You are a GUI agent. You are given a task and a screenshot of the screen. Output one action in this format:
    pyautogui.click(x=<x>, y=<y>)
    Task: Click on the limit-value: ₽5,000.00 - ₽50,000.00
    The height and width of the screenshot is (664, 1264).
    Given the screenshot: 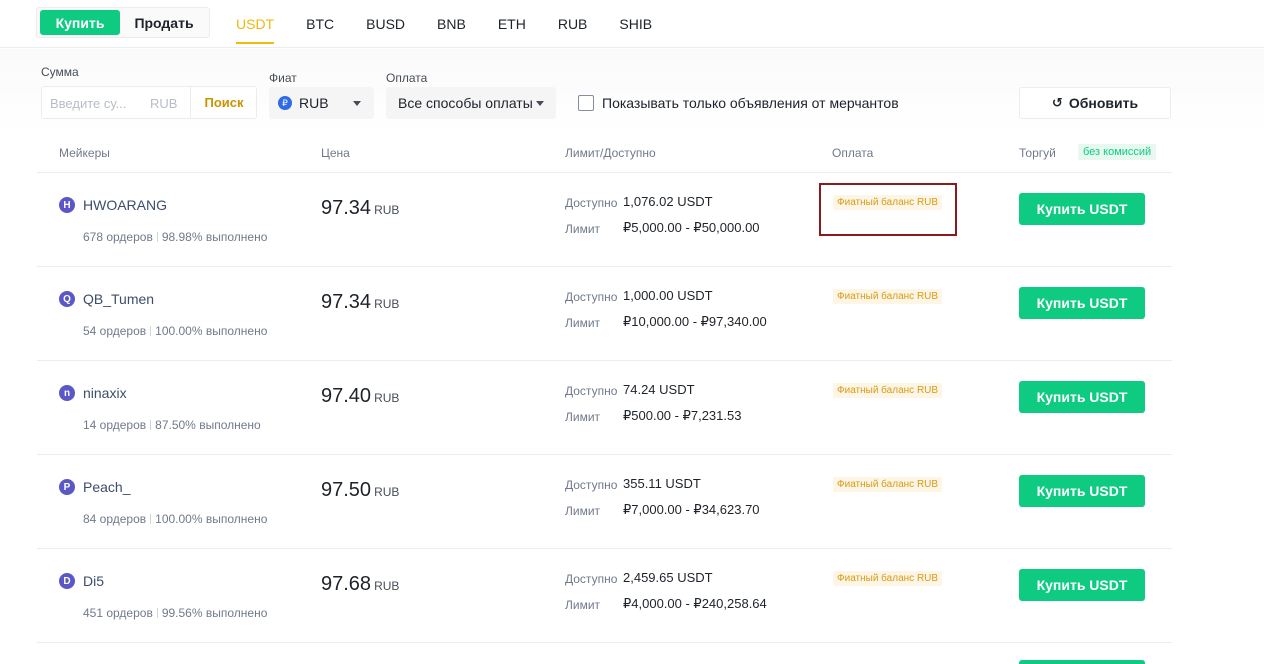 What is the action you would take?
    pyautogui.click(x=691, y=227)
    